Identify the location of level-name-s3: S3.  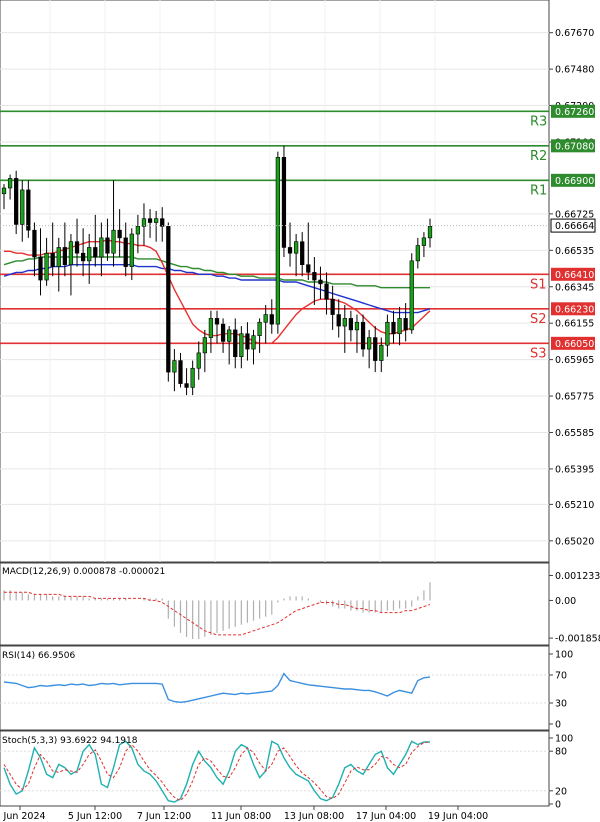
(538, 353).